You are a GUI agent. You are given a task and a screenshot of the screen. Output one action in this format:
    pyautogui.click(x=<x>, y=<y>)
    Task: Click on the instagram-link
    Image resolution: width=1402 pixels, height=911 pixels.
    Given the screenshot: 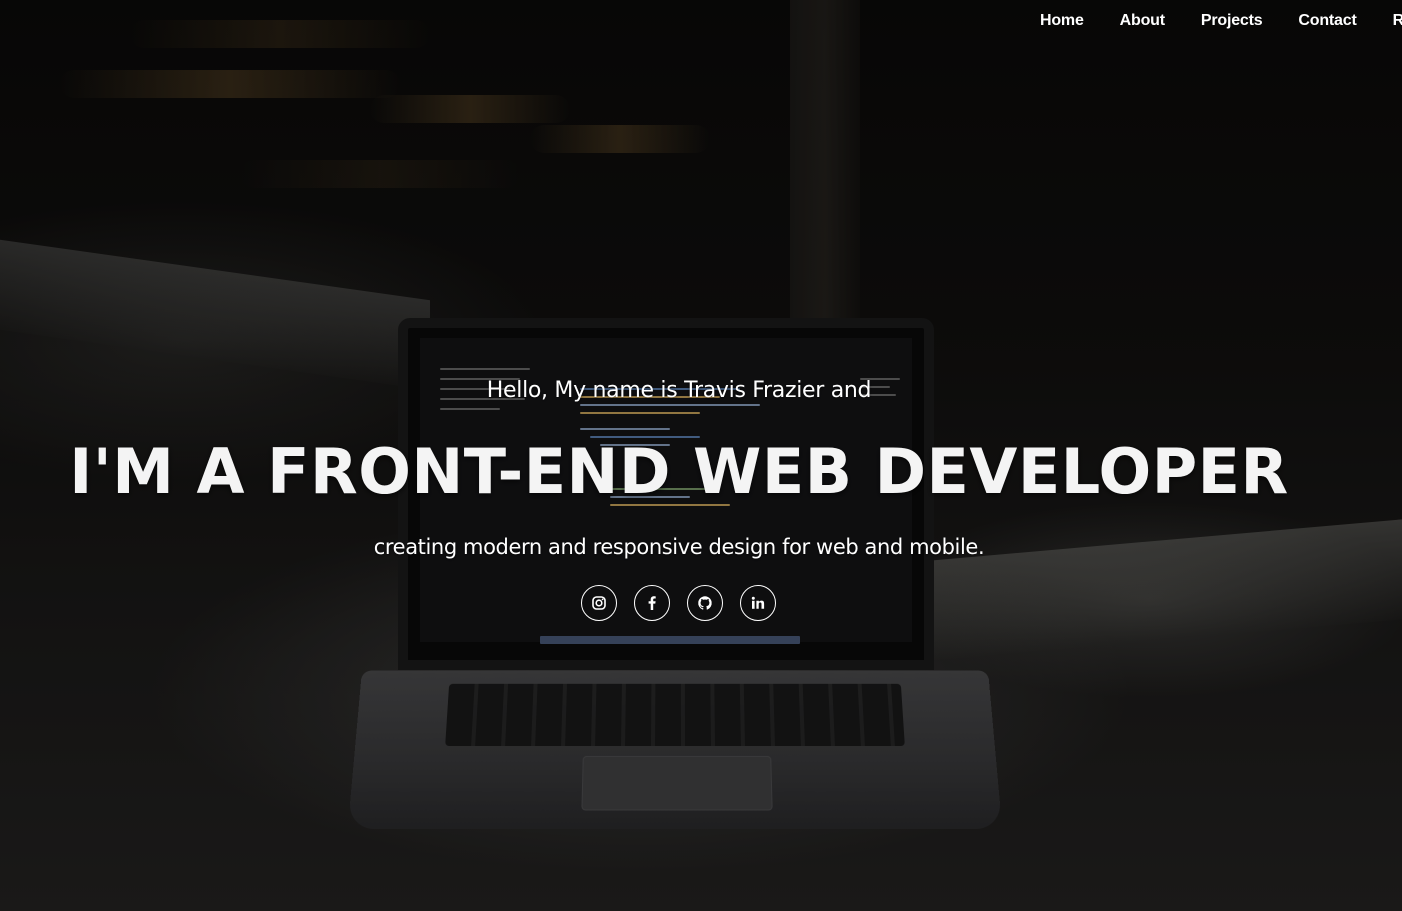 What is the action you would take?
    pyautogui.click(x=599, y=603)
    